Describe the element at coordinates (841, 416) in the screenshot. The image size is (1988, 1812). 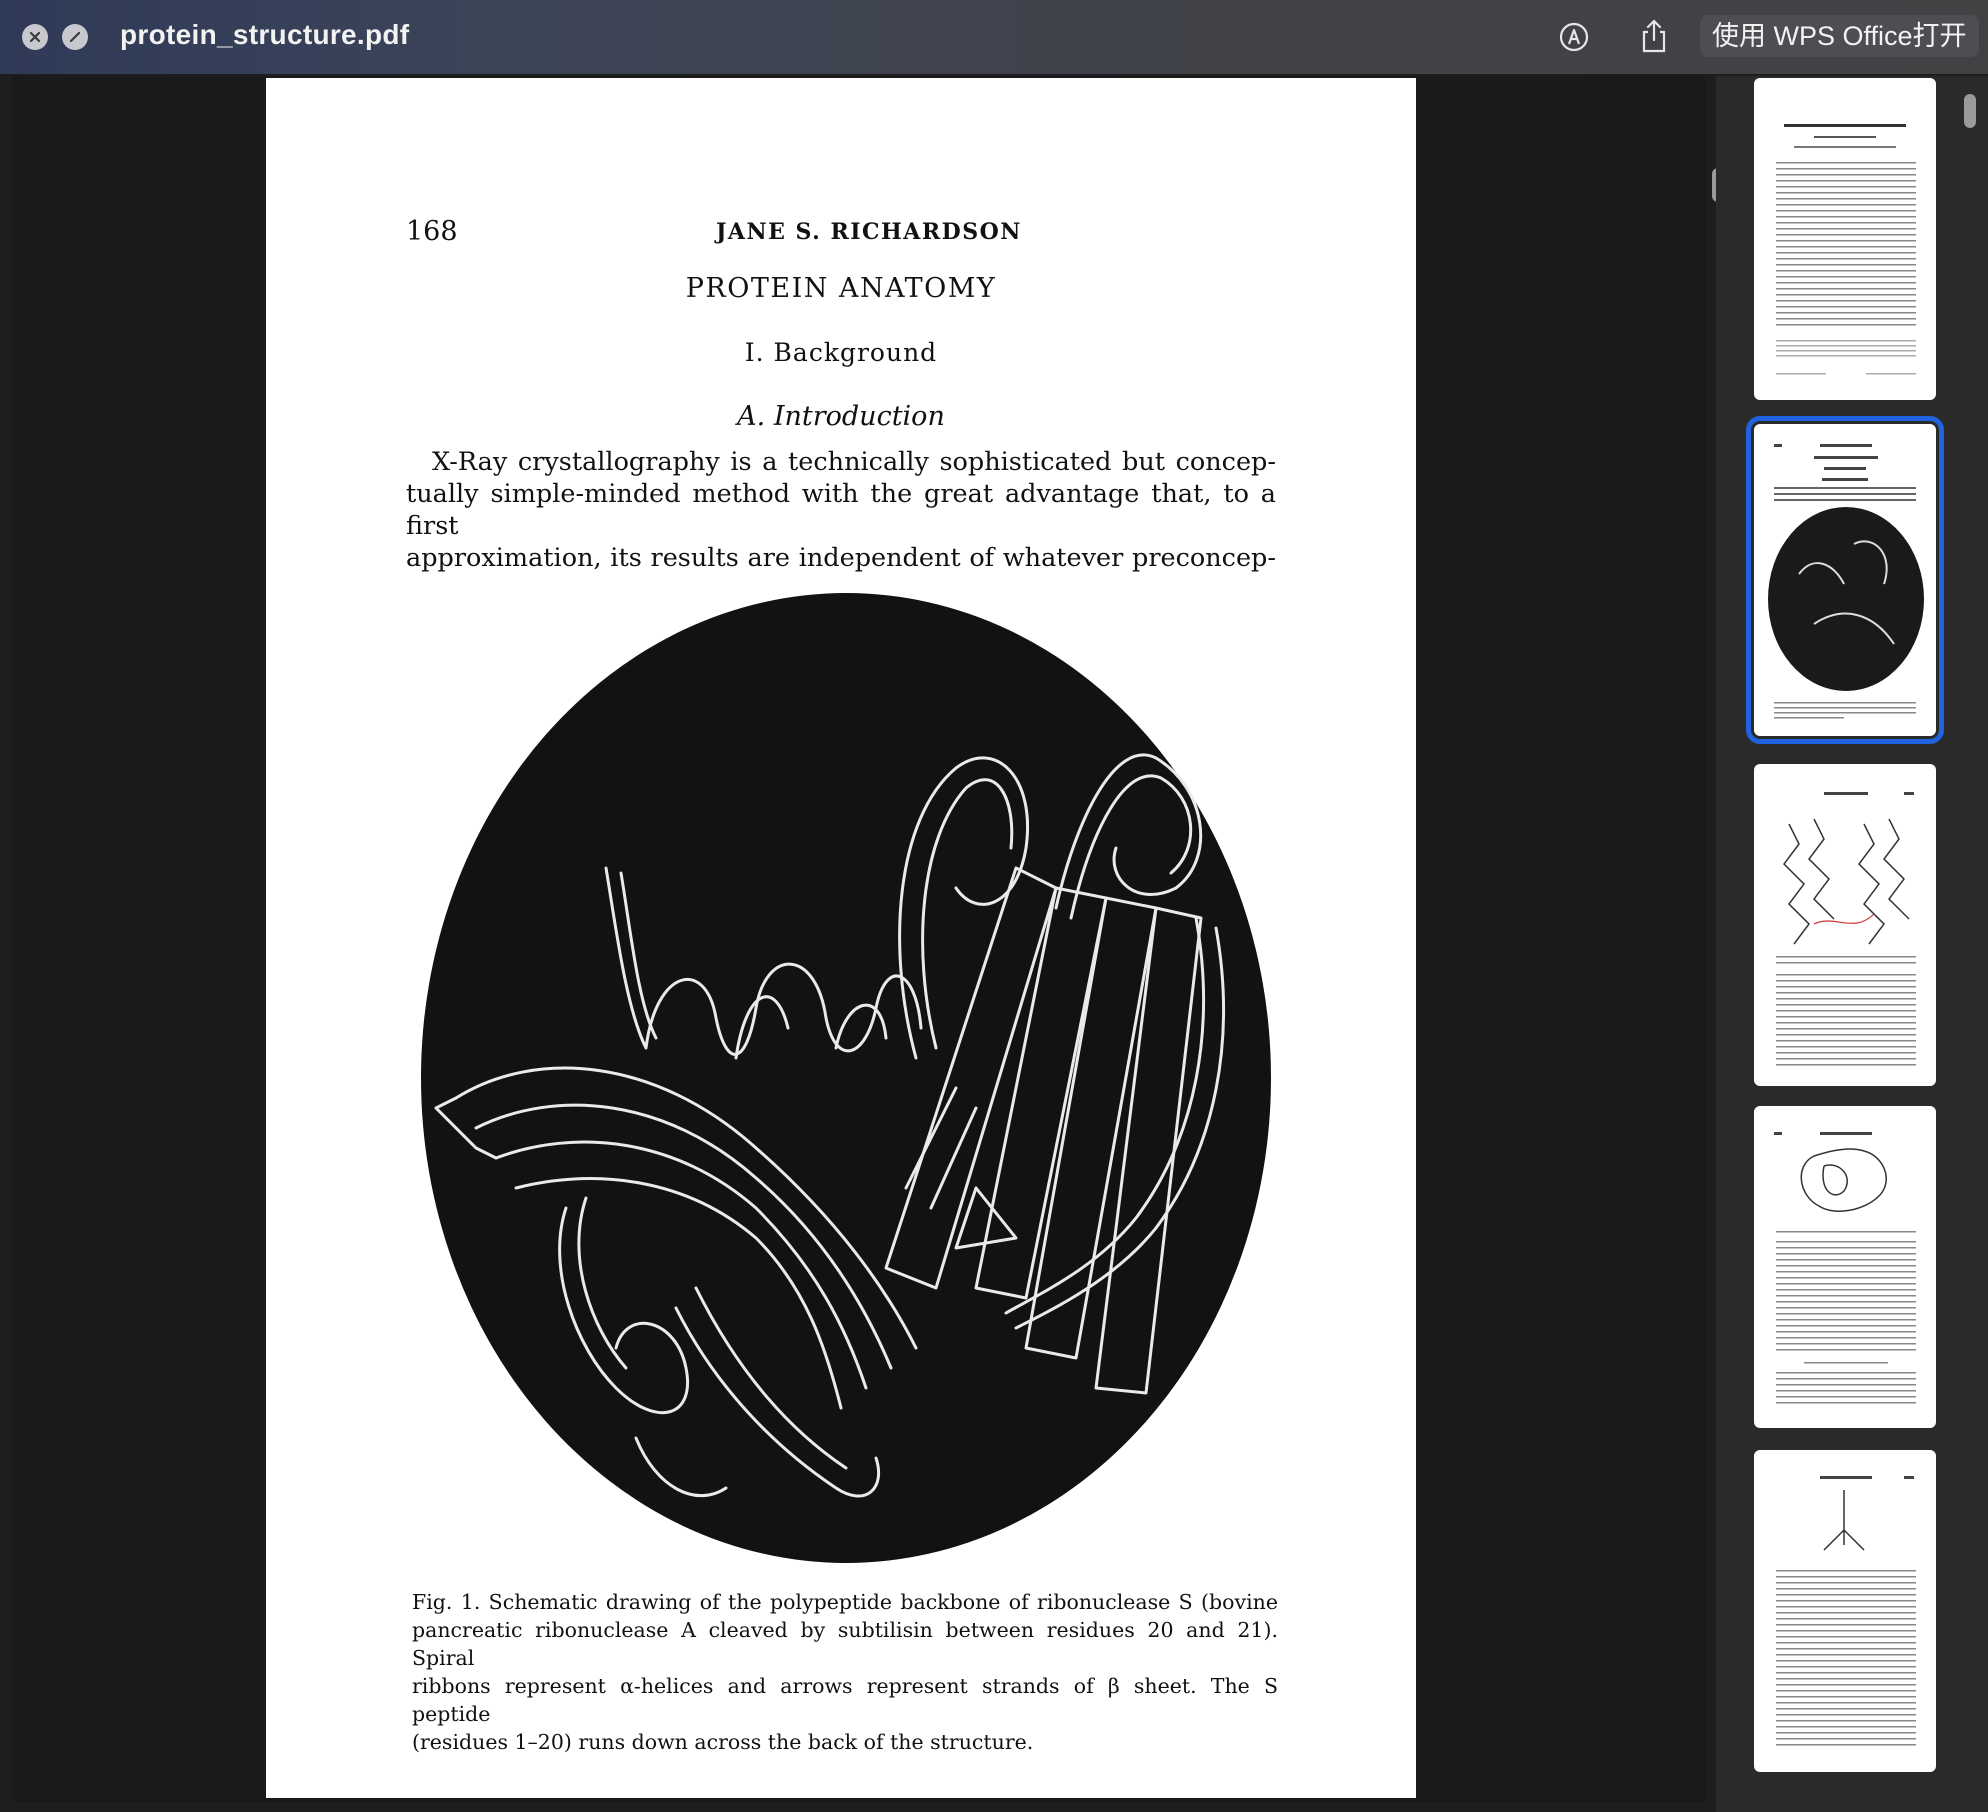
I see `subsection-heading: A. Introduction` at that location.